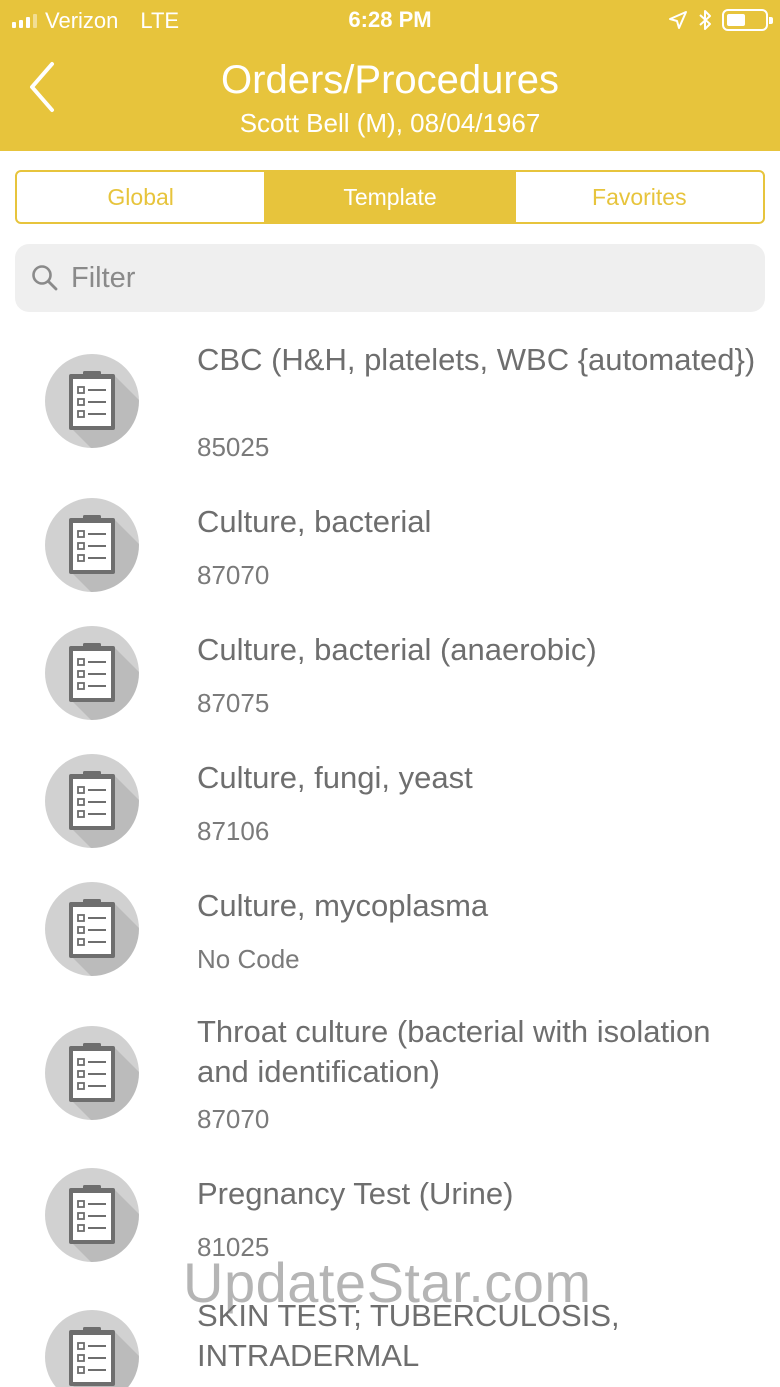 This screenshot has width=780, height=1387. What do you see at coordinates (233, 703) in the screenshot?
I see `procedure-code: 87075` at bounding box center [233, 703].